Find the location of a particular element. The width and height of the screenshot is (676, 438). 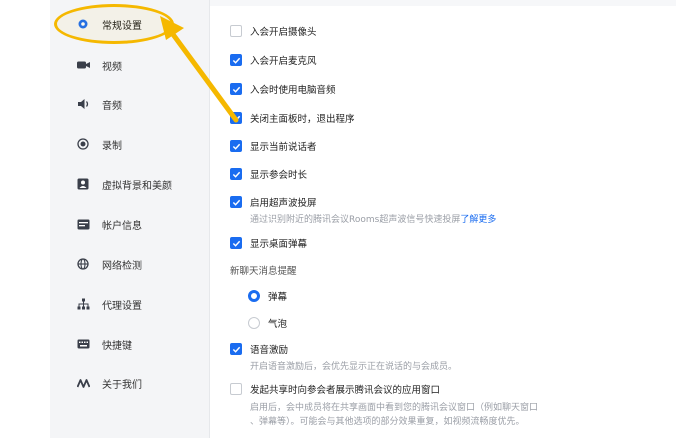

logo-icon is located at coordinates (83, 383).